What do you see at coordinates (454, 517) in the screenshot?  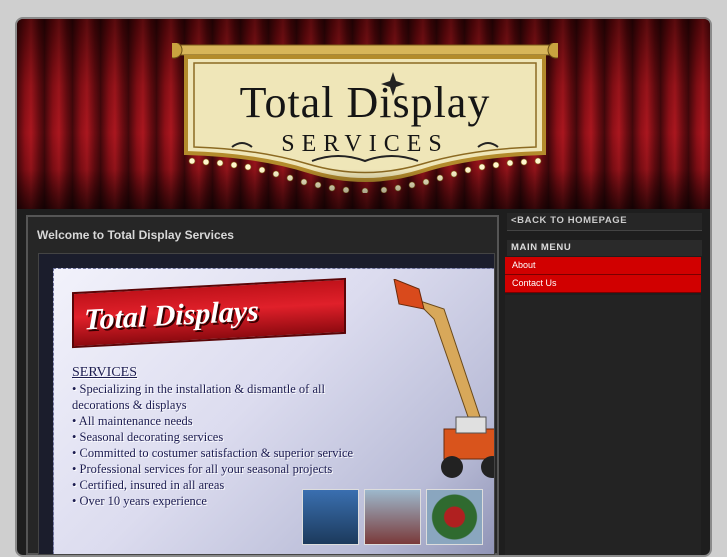 I see `photo-wreath` at bounding box center [454, 517].